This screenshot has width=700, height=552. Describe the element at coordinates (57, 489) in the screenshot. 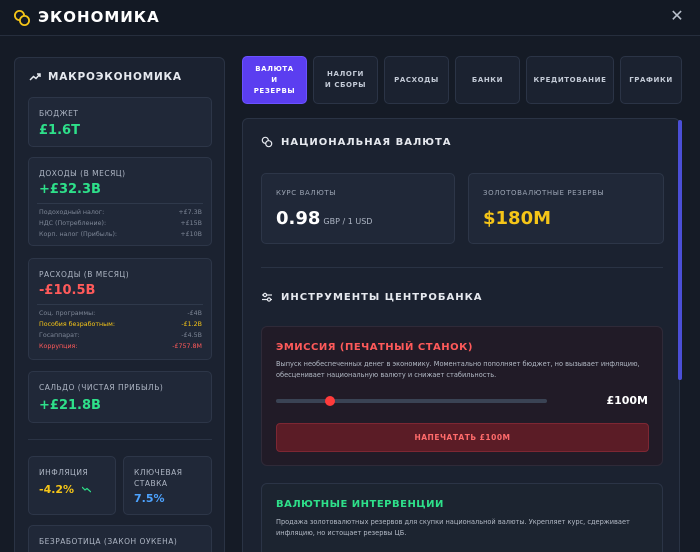

I see `inflation-value-text: -4.2%` at that location.